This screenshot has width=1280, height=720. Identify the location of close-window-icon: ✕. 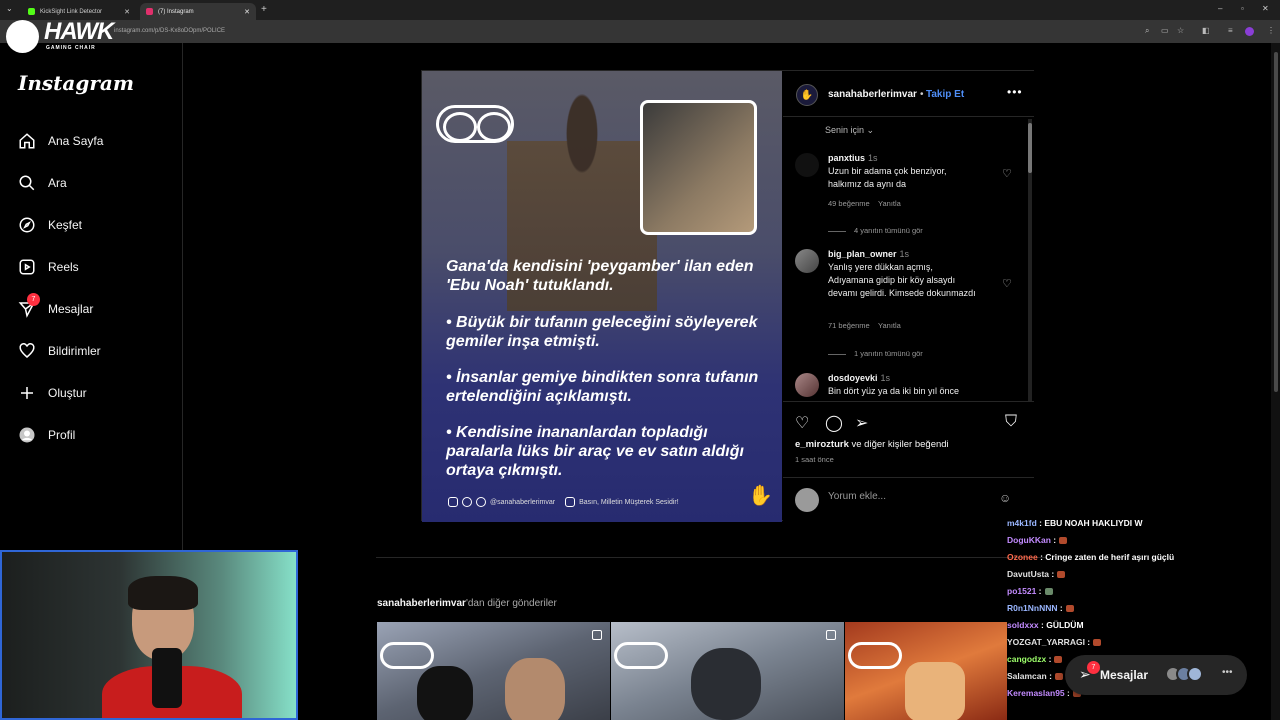
(1265, 8).